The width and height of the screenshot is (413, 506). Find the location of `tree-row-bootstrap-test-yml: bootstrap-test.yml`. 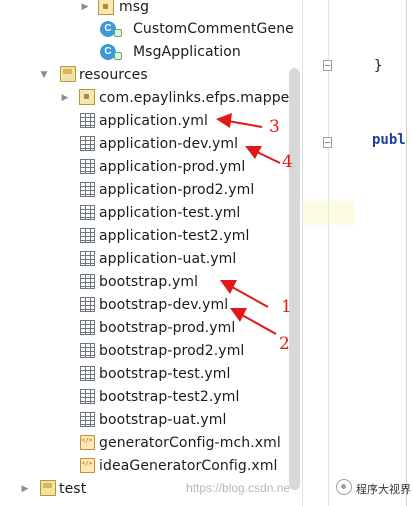

tree-row-bootstrap-test-yml: bootstrap-test.yml is located at coordinates (151, 373).